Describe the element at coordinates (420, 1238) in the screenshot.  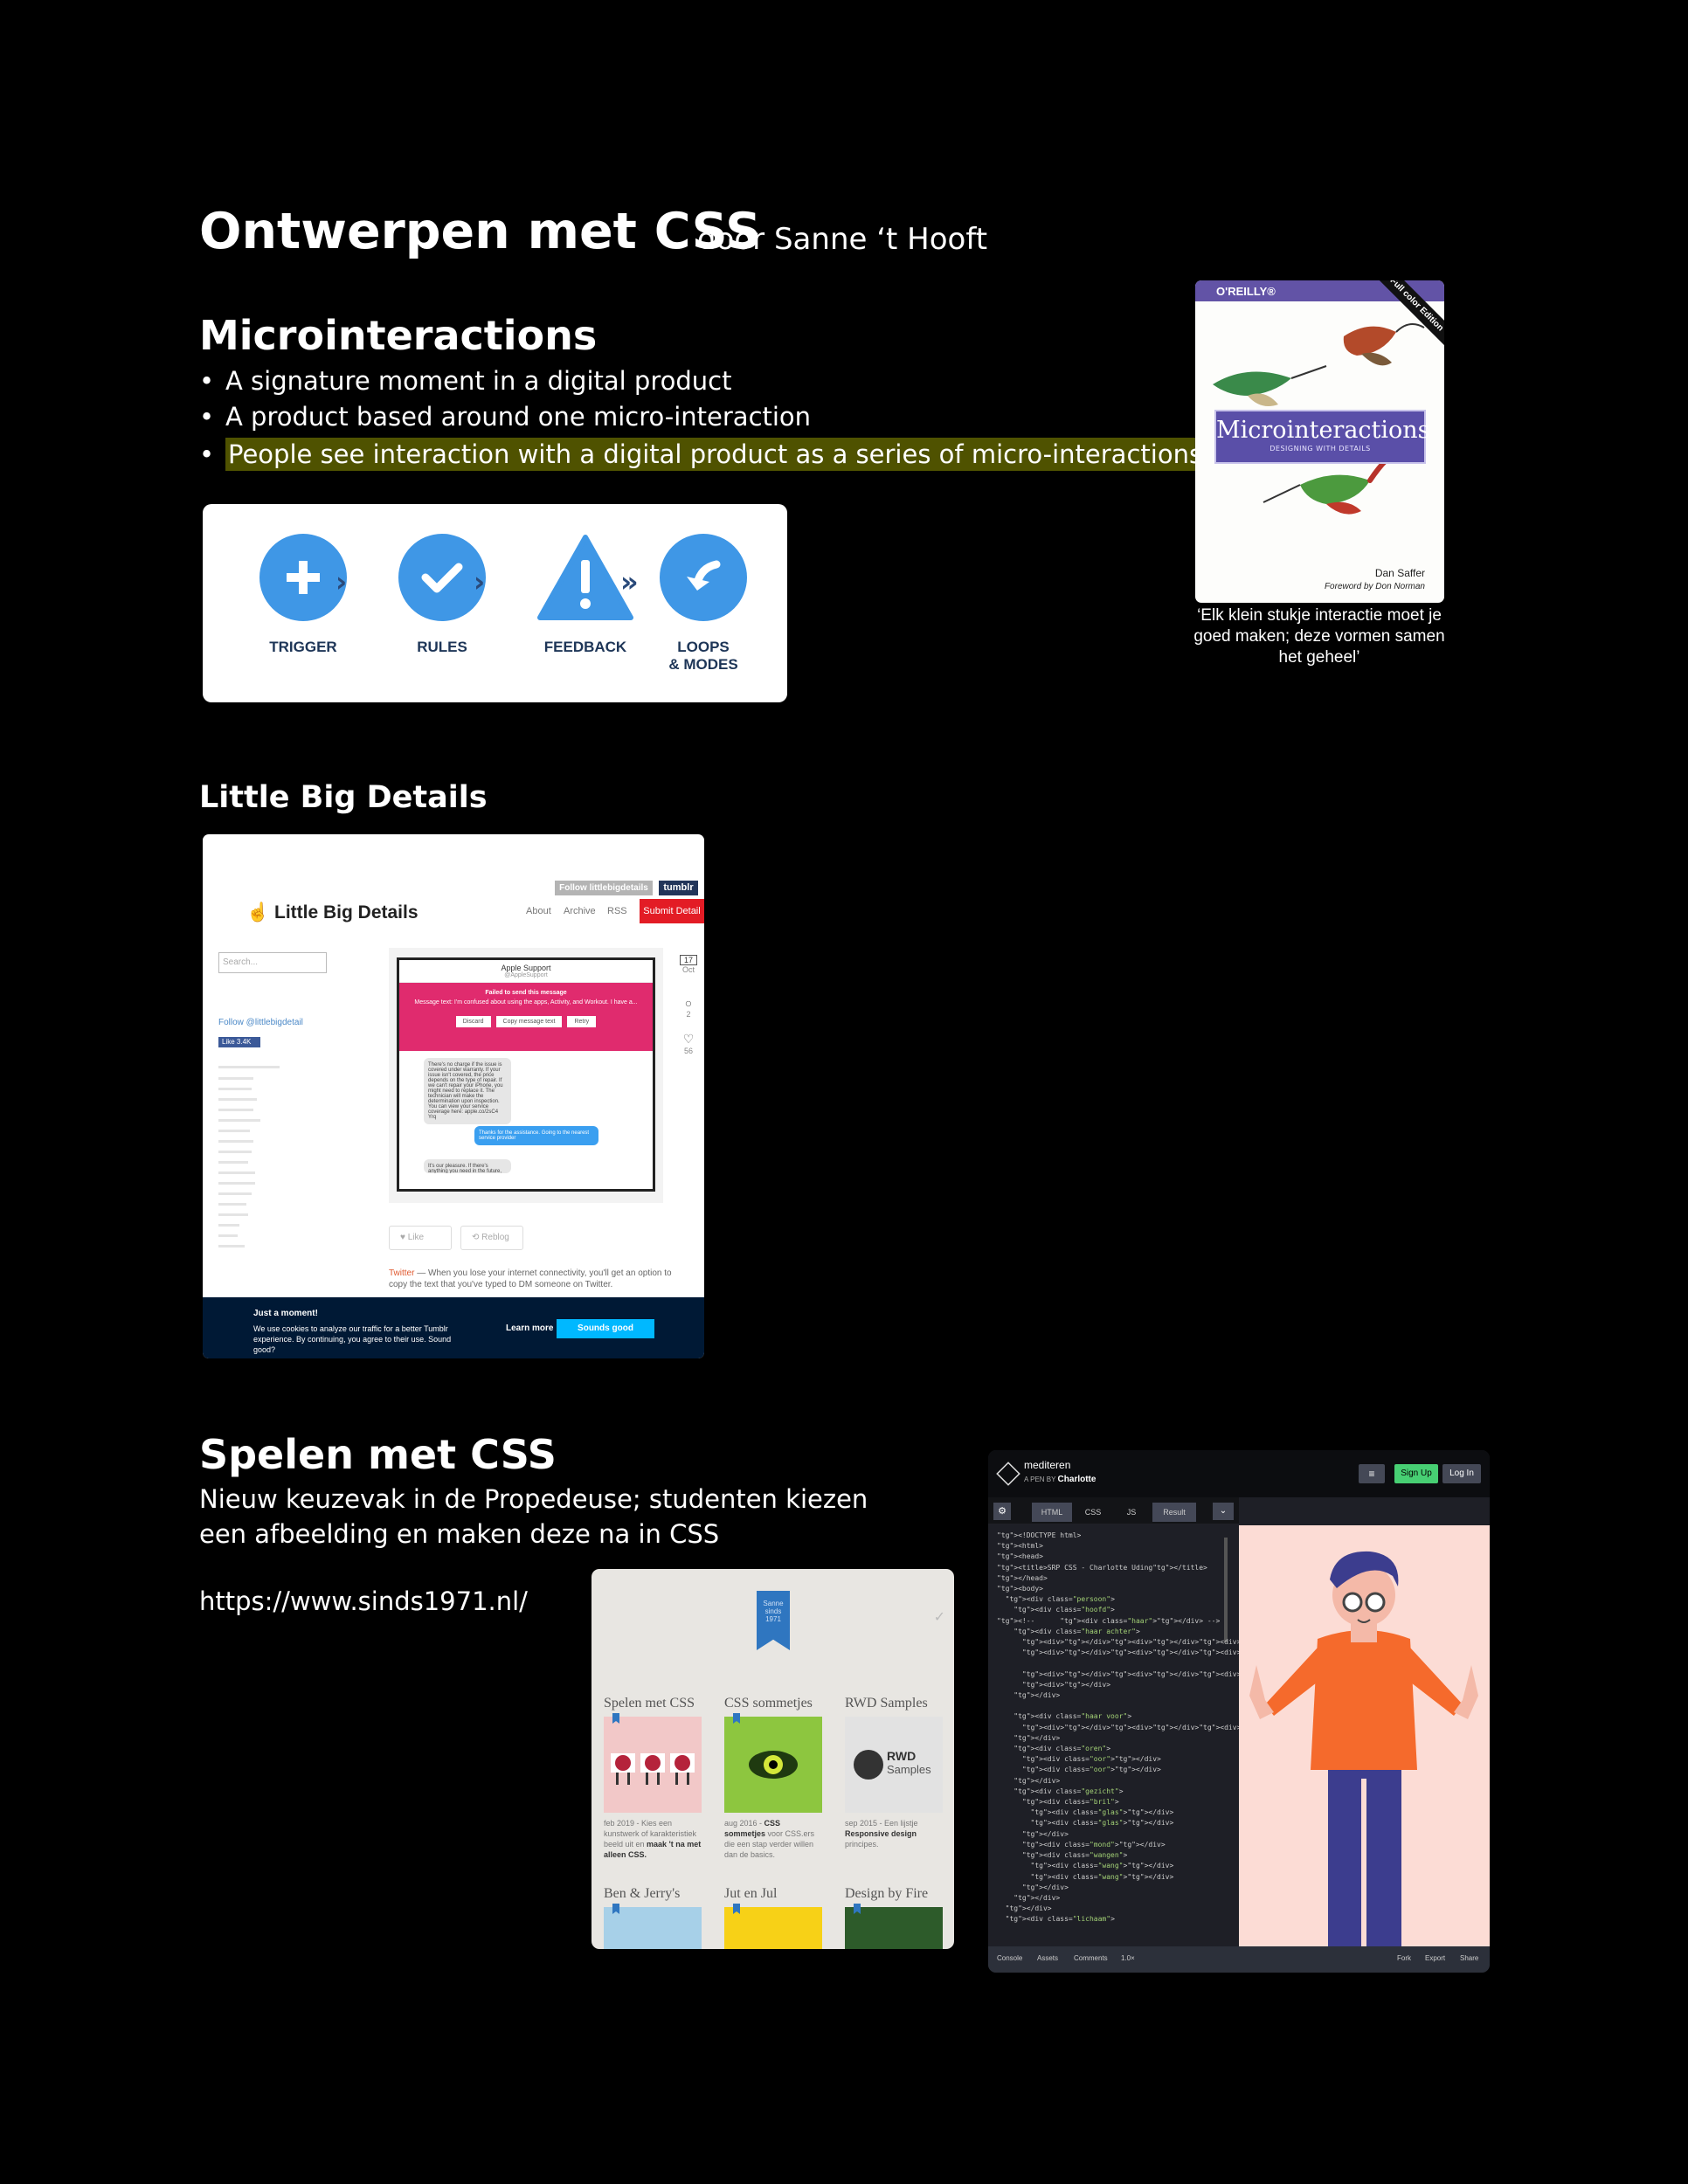
I see `like-button: ♥ Like` at that location.